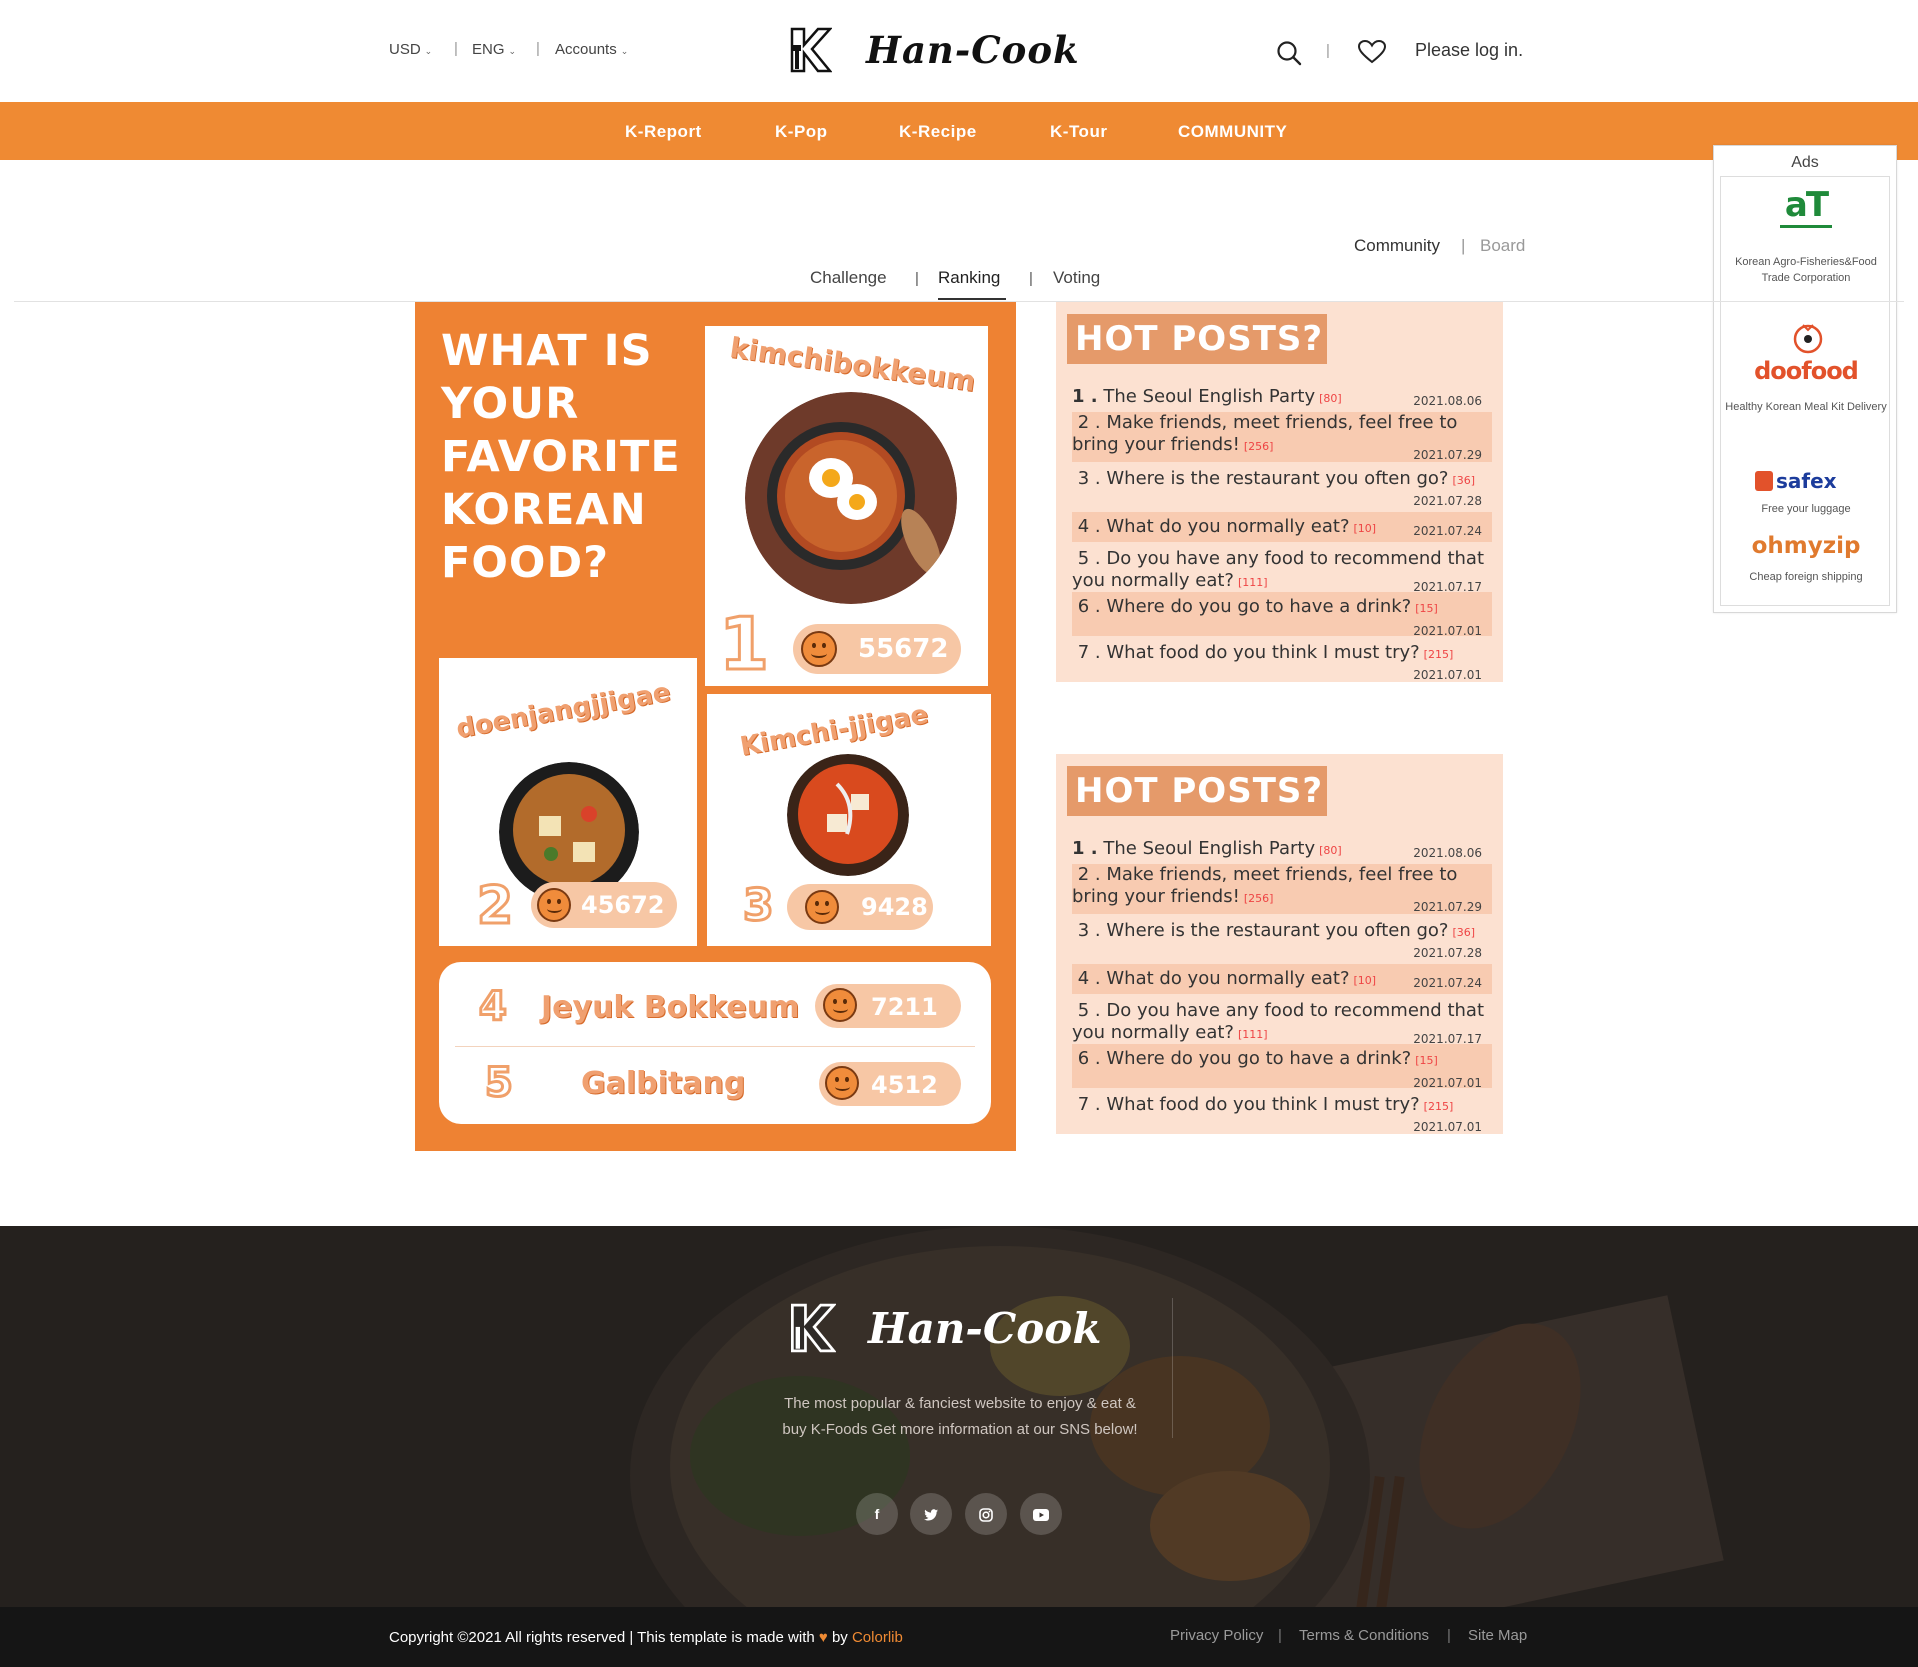 Image resolution: width=1918 pixels, height=1667 pixels. What do you see at coordinates (1806, 226) in the screenshot?
I see `logo-underline` at bounding box center [1806, 226].